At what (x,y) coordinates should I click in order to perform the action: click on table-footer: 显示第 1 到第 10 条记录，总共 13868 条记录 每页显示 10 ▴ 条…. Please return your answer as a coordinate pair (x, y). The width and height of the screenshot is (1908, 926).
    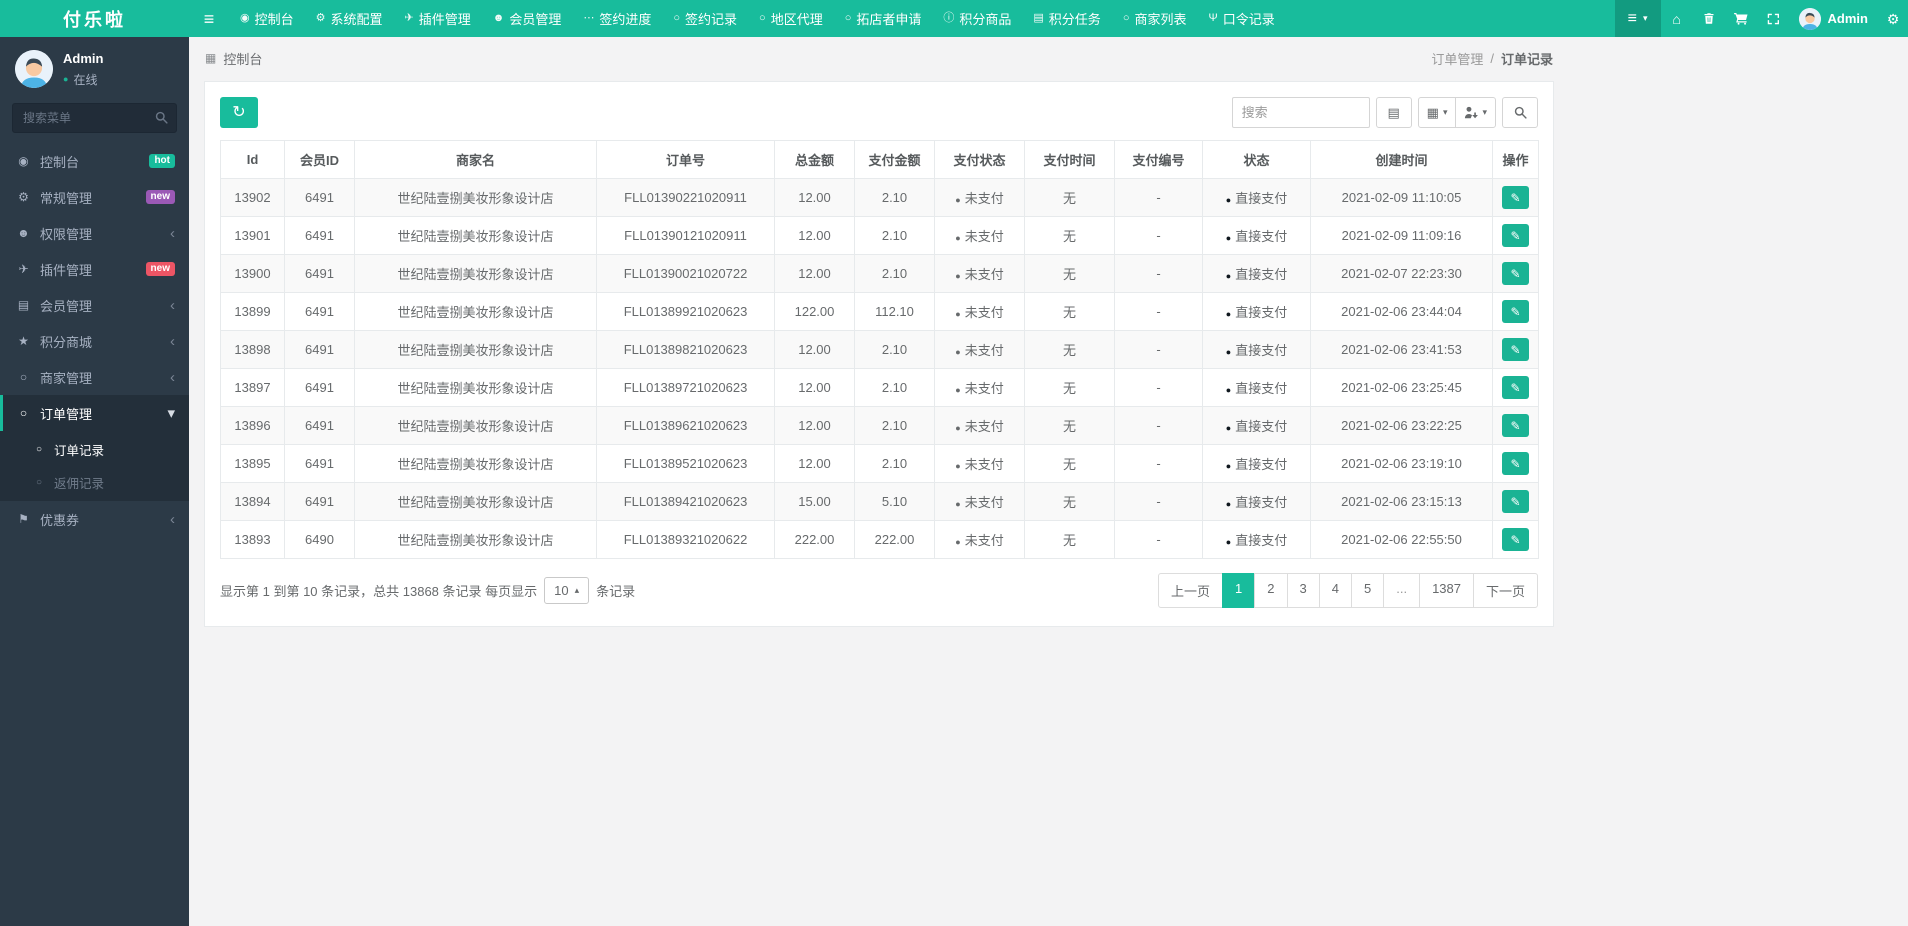
    Looking at the image, I should click on (879, 590).